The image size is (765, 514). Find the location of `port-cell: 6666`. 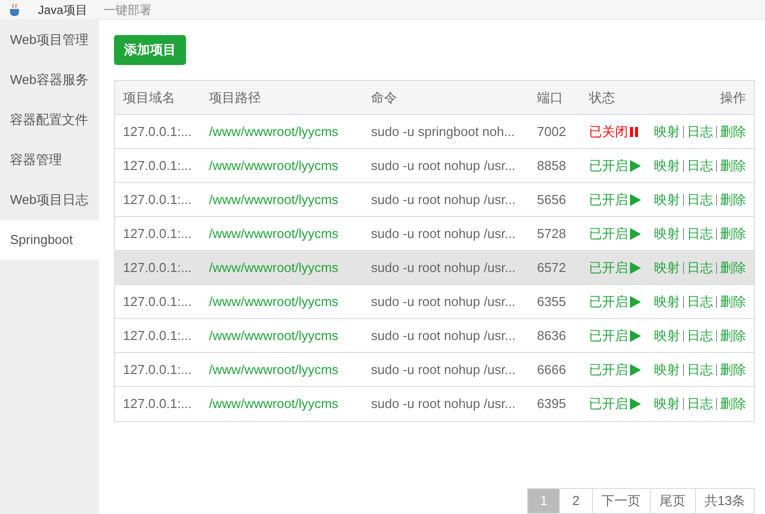

port-cell: 6666 is located at coordinates (551, 369).